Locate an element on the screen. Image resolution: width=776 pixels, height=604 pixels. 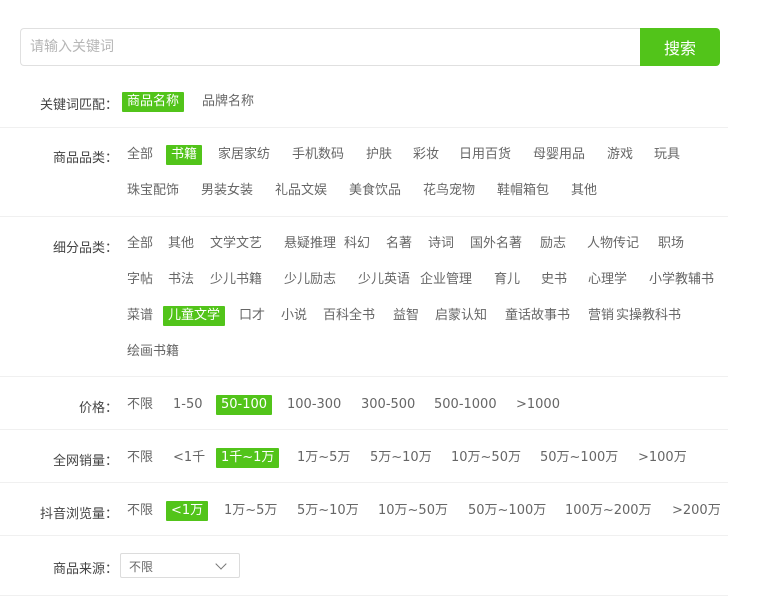
filter-option: <1万 is located at coordinates (187, 511).